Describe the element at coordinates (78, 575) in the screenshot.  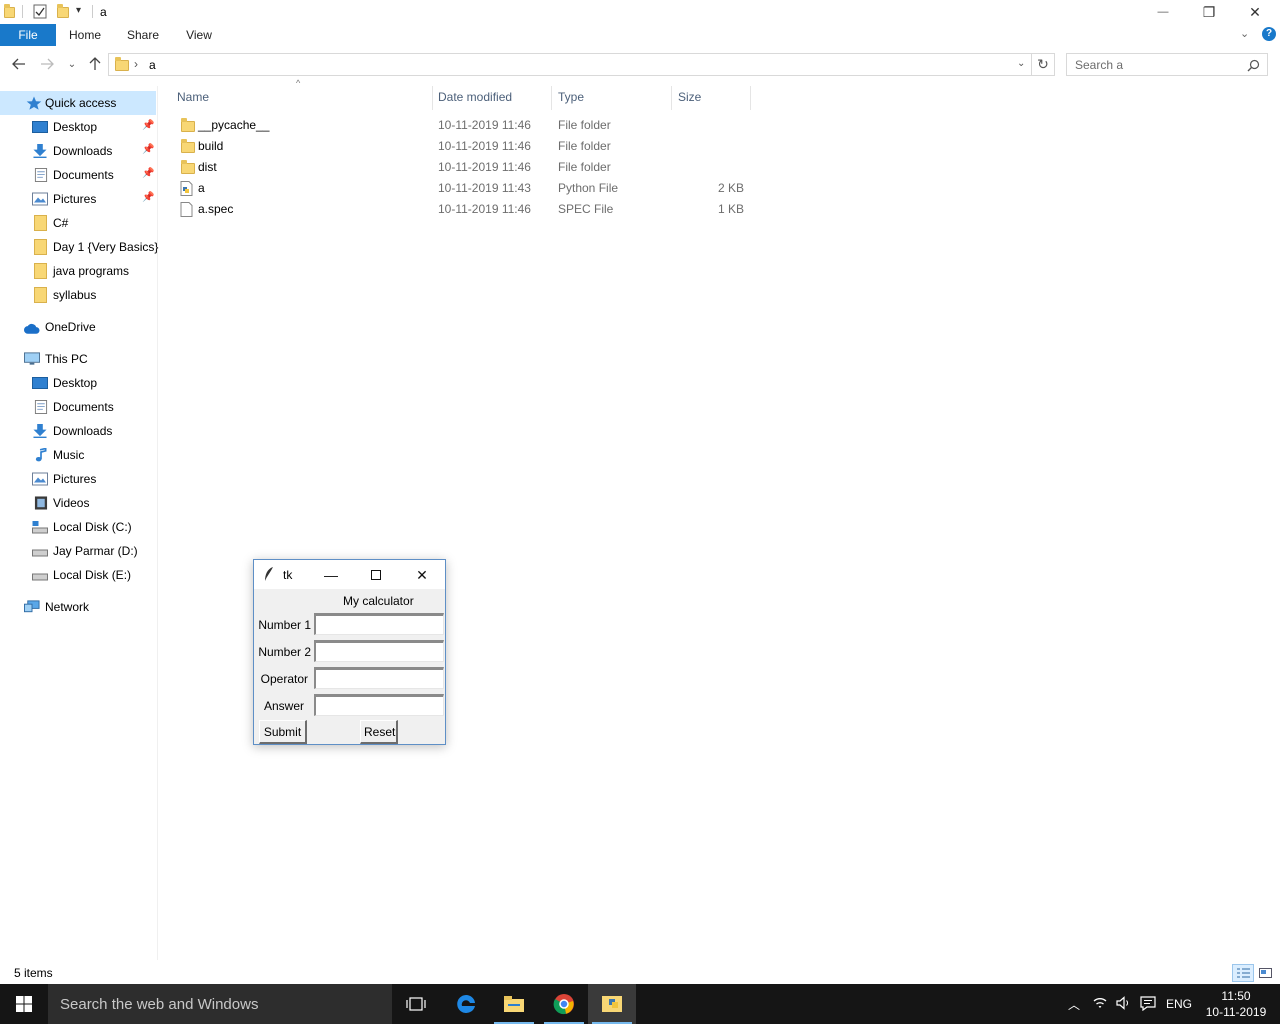
I see `sidebar-item-local-disk-e: Local Disk (E:)` at that location.